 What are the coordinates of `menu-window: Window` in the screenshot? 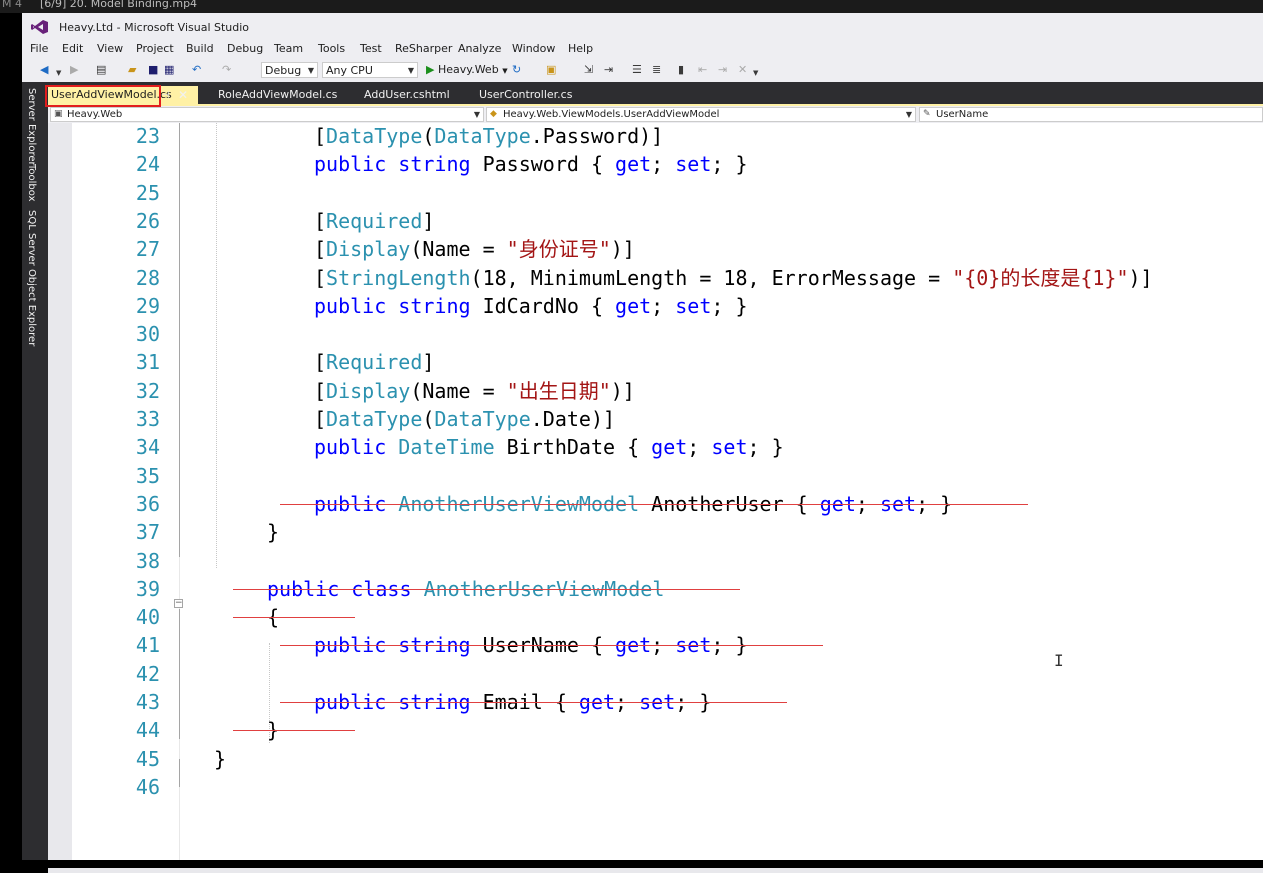 It's located at (533, 48).